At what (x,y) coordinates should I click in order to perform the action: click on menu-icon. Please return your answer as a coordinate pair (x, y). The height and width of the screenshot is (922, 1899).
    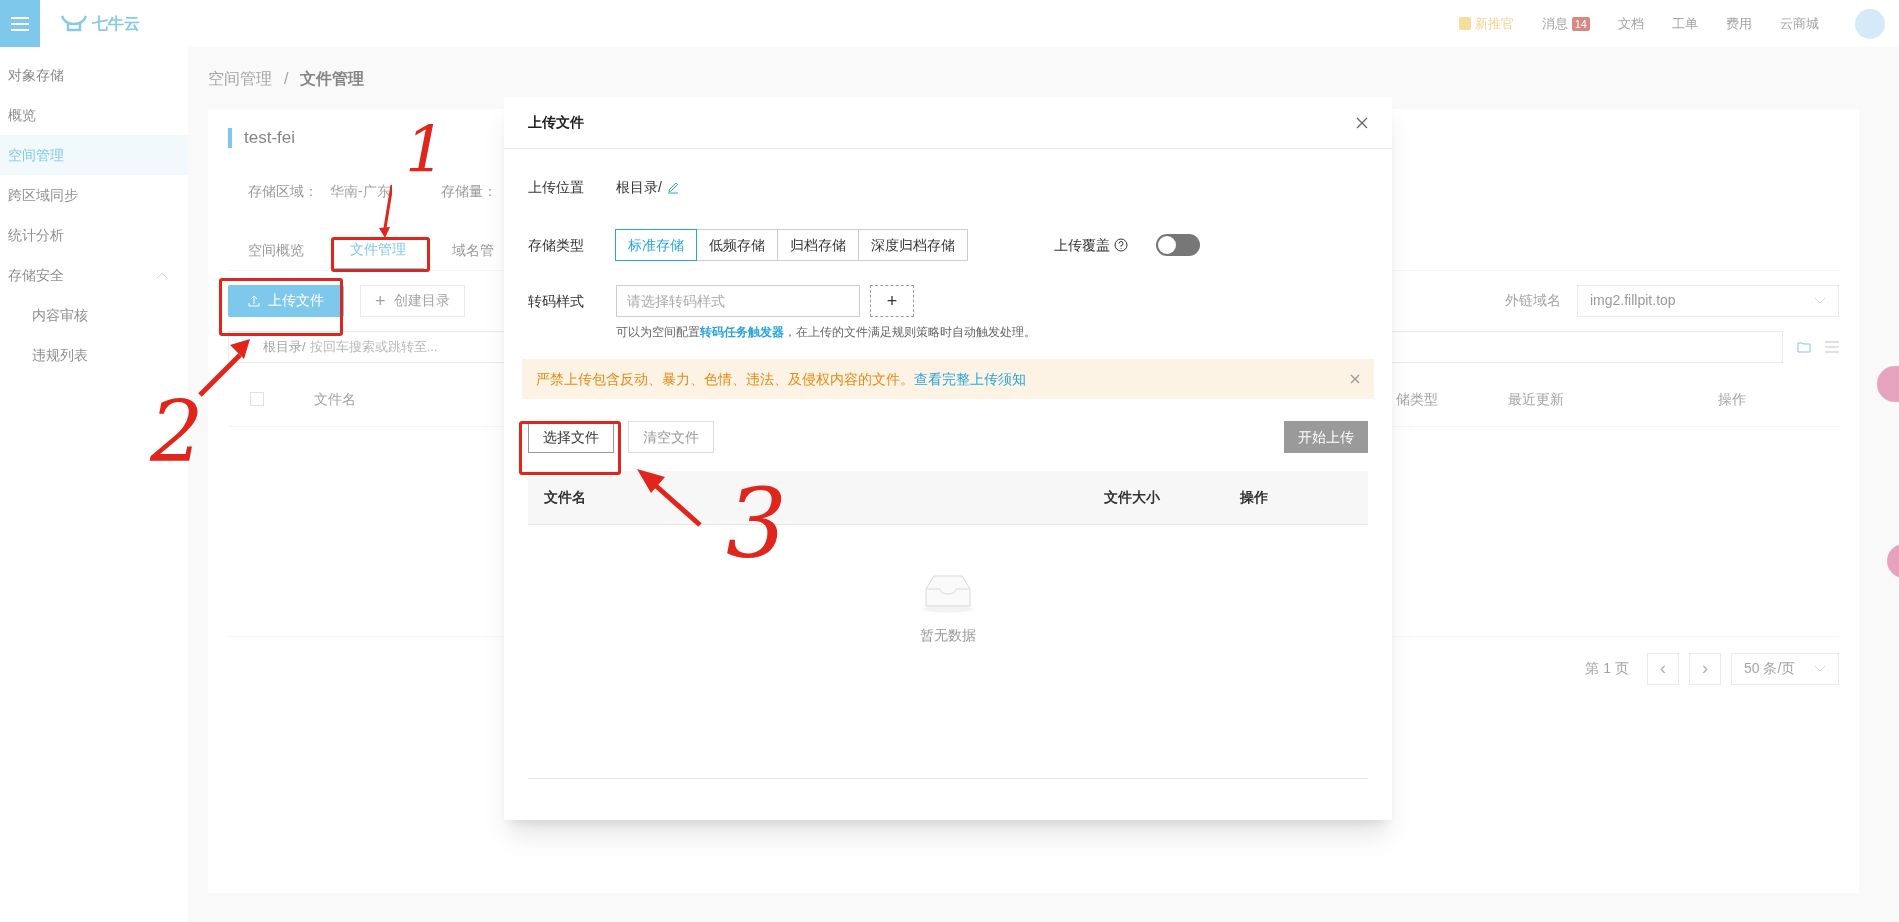
    Looking at the image, I should click on (20, 23).